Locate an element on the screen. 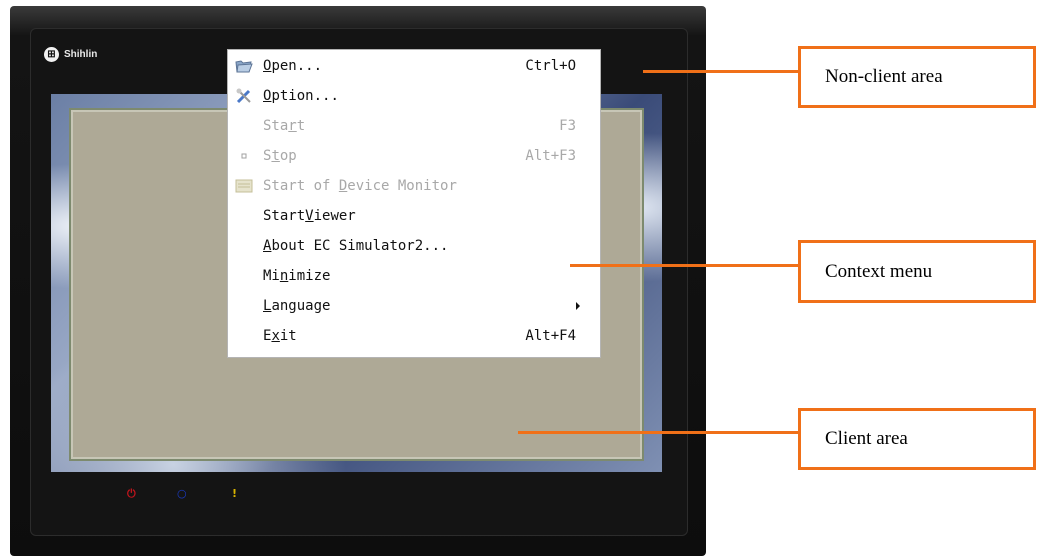 Image resolution: width=1040 pixels, height=558 pixels. warning-led-icon: ! is located at coordinates (235, 493).